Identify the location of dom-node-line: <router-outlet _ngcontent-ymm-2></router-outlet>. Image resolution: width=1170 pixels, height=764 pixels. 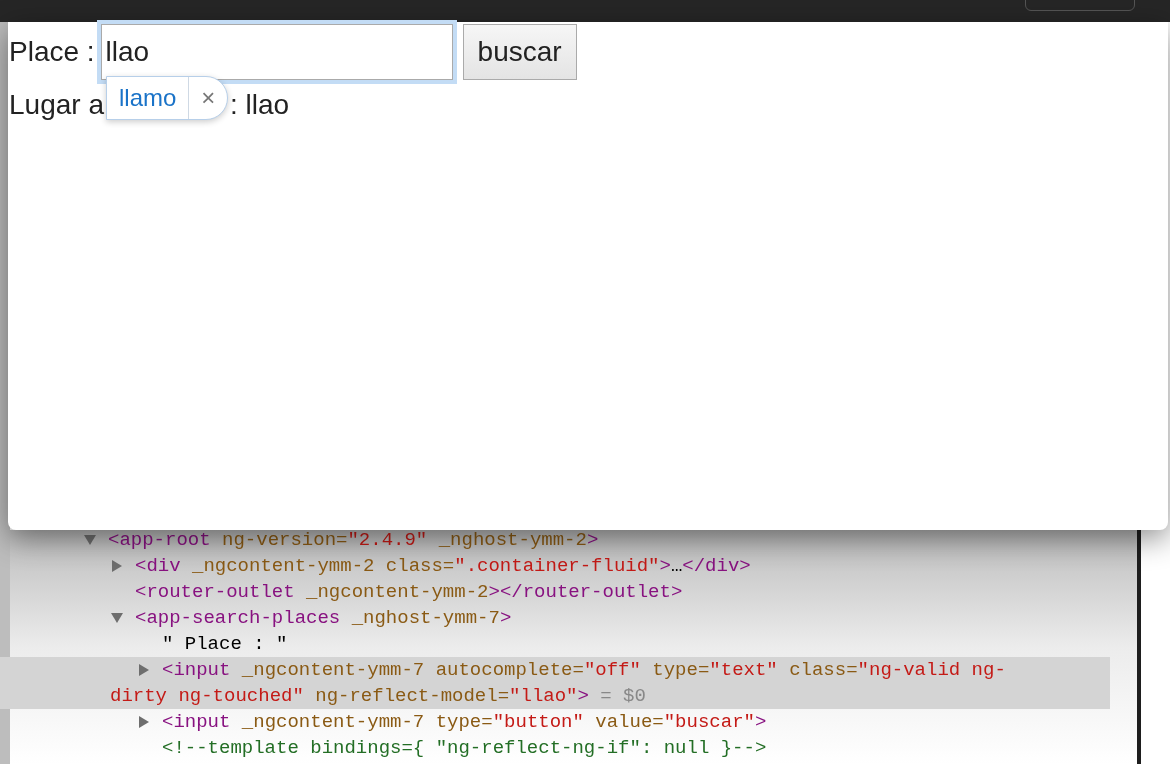
(555, 592).